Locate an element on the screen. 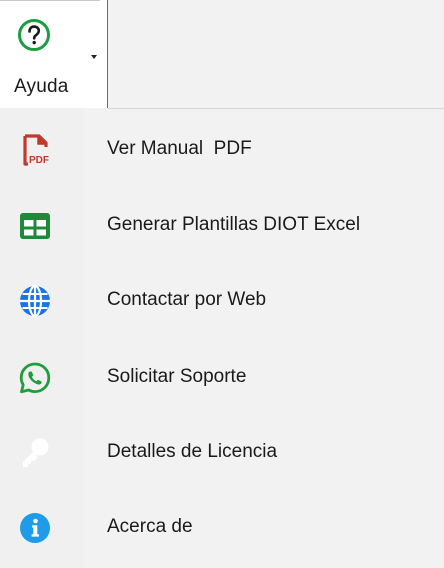 The image size is (444, 568). menu-item-ver-manual-pdf: PDF Ver Manual PDF is located at coordinates (222, 149).